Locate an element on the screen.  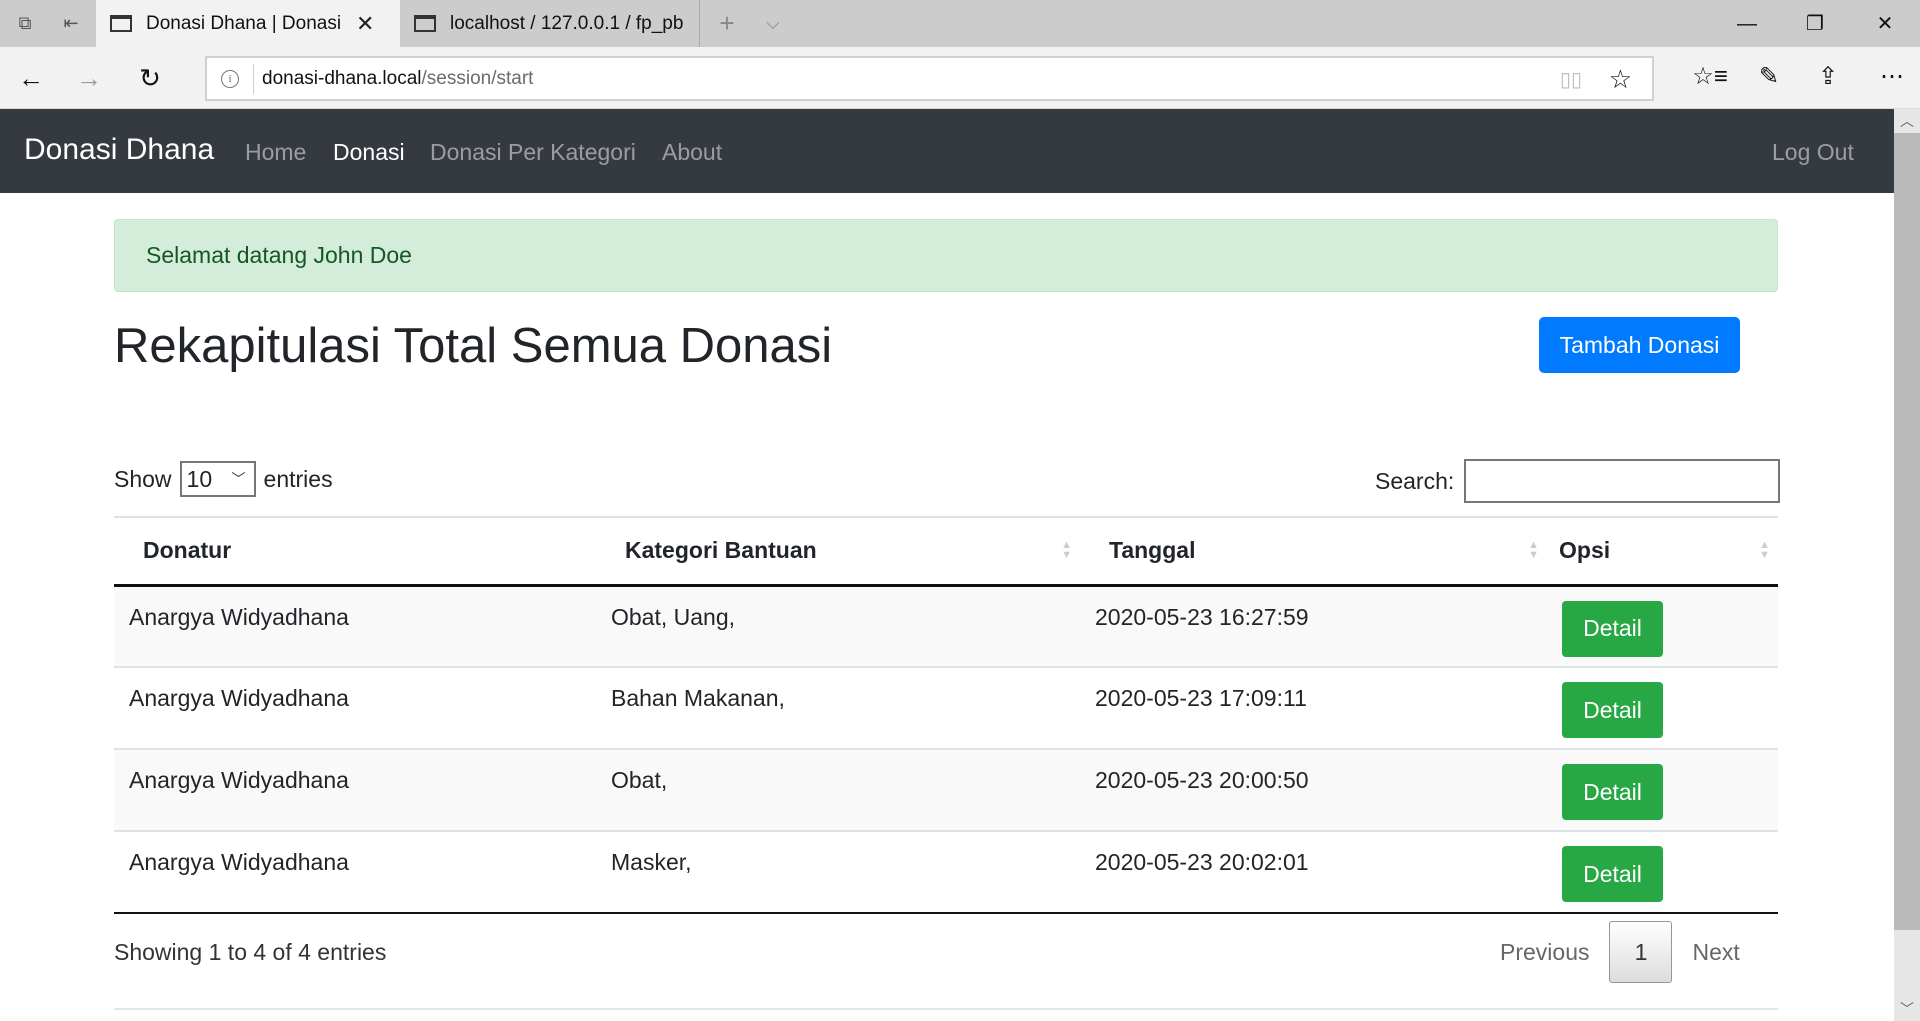
minimize-icon: — is located at coordinates (1747, 24).